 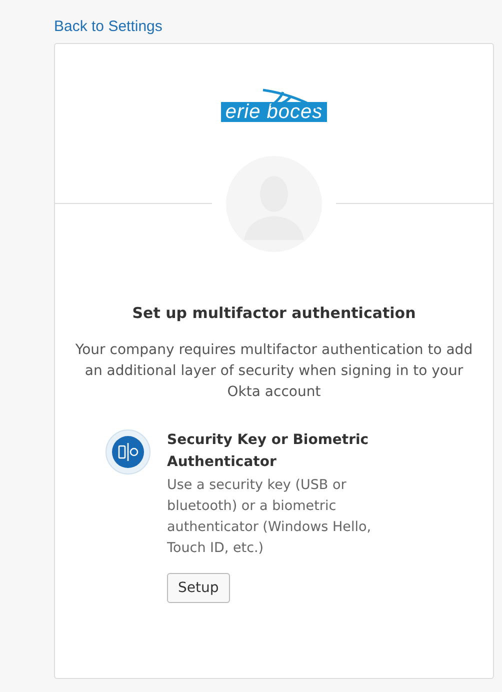 What do you see at coordinates (274, 313) in the screenshot?
I see `page-title: Set up multifactor authentication` at bounding box center [274, 313].